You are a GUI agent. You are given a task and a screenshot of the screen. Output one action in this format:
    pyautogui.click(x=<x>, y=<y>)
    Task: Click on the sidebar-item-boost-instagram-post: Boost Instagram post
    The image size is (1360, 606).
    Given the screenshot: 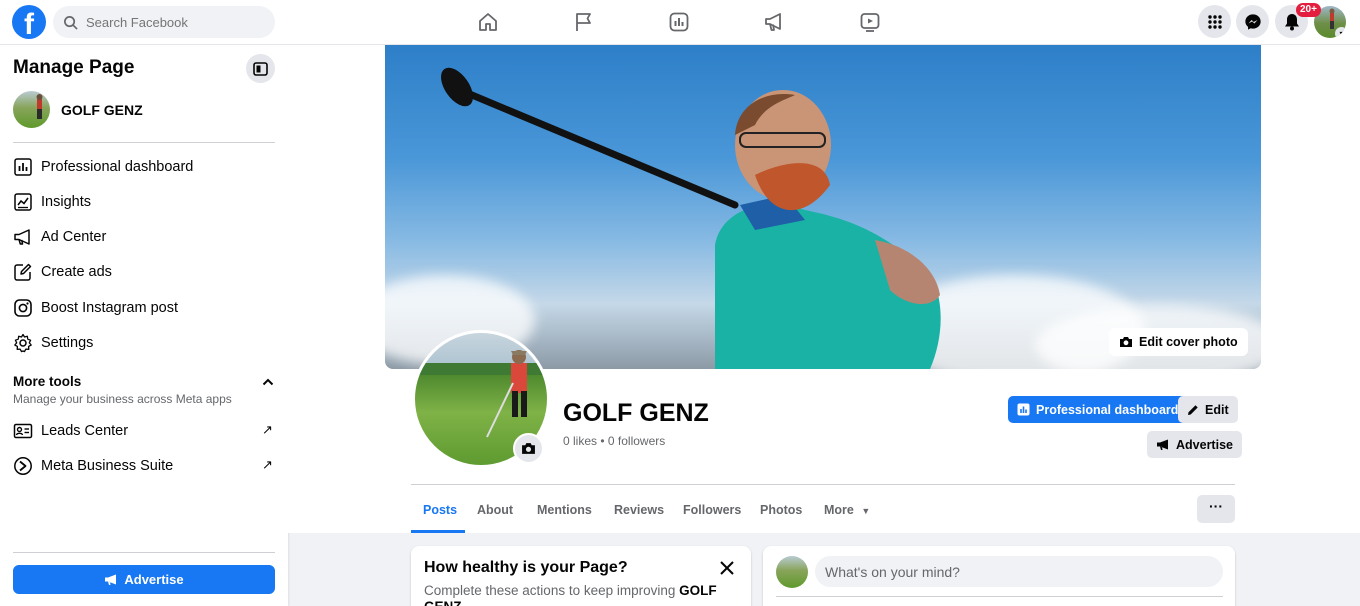 What is the action you would take?
    pyautogui.click(x=95, y=308)
    